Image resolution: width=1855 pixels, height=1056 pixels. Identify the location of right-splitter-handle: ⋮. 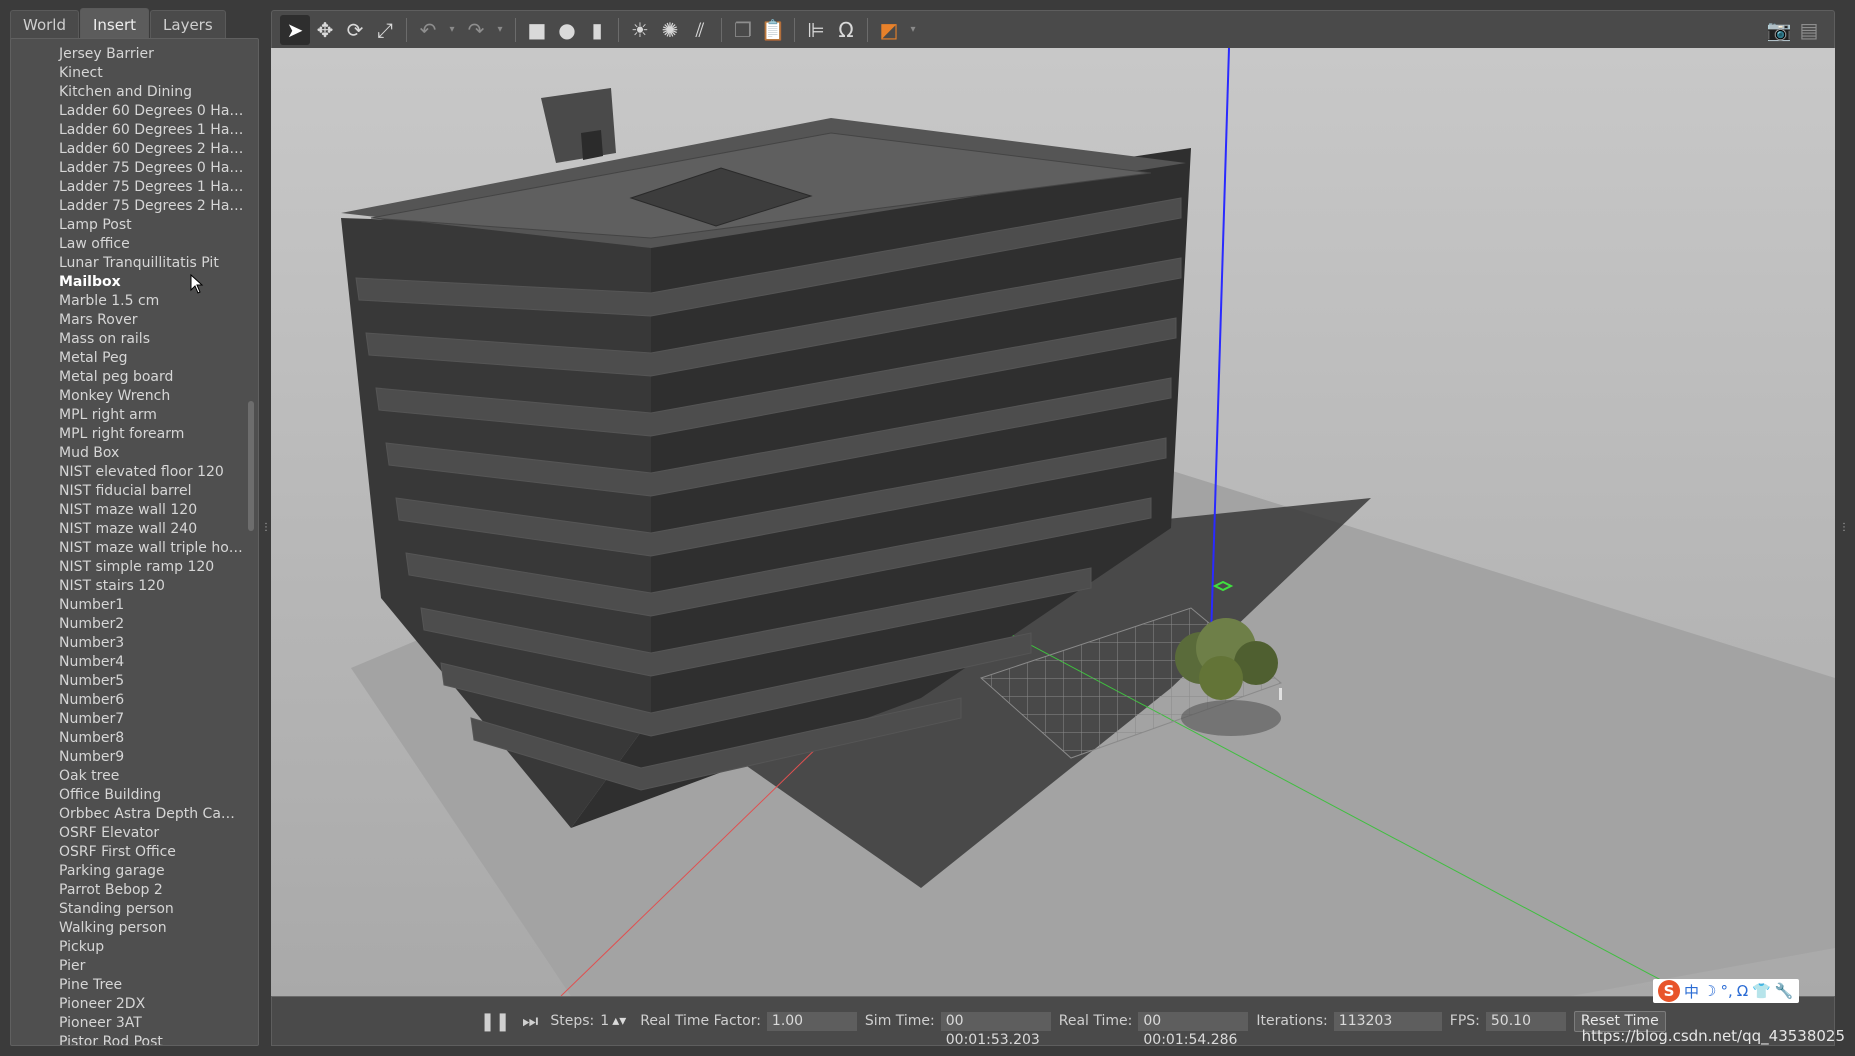
(1844, 528).